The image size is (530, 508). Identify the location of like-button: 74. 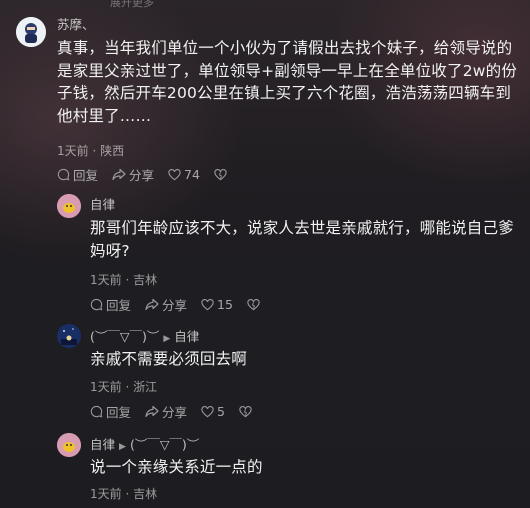
(184, 174).